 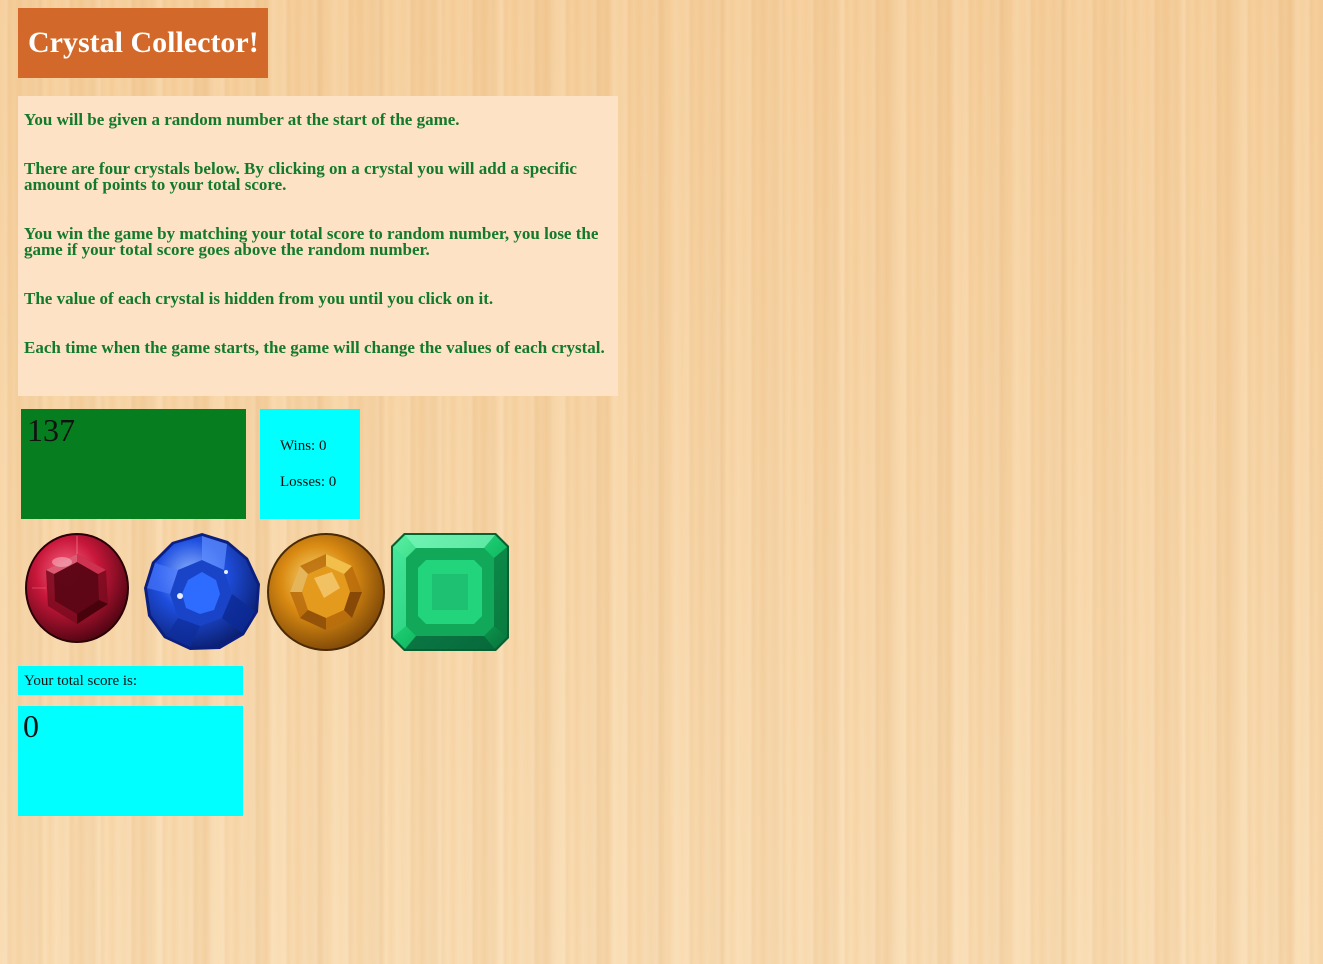 What do you see at coordinates (130, 761) in the screenshot?
I see `total-score-panel: 0` at bounding box center [130, 761].